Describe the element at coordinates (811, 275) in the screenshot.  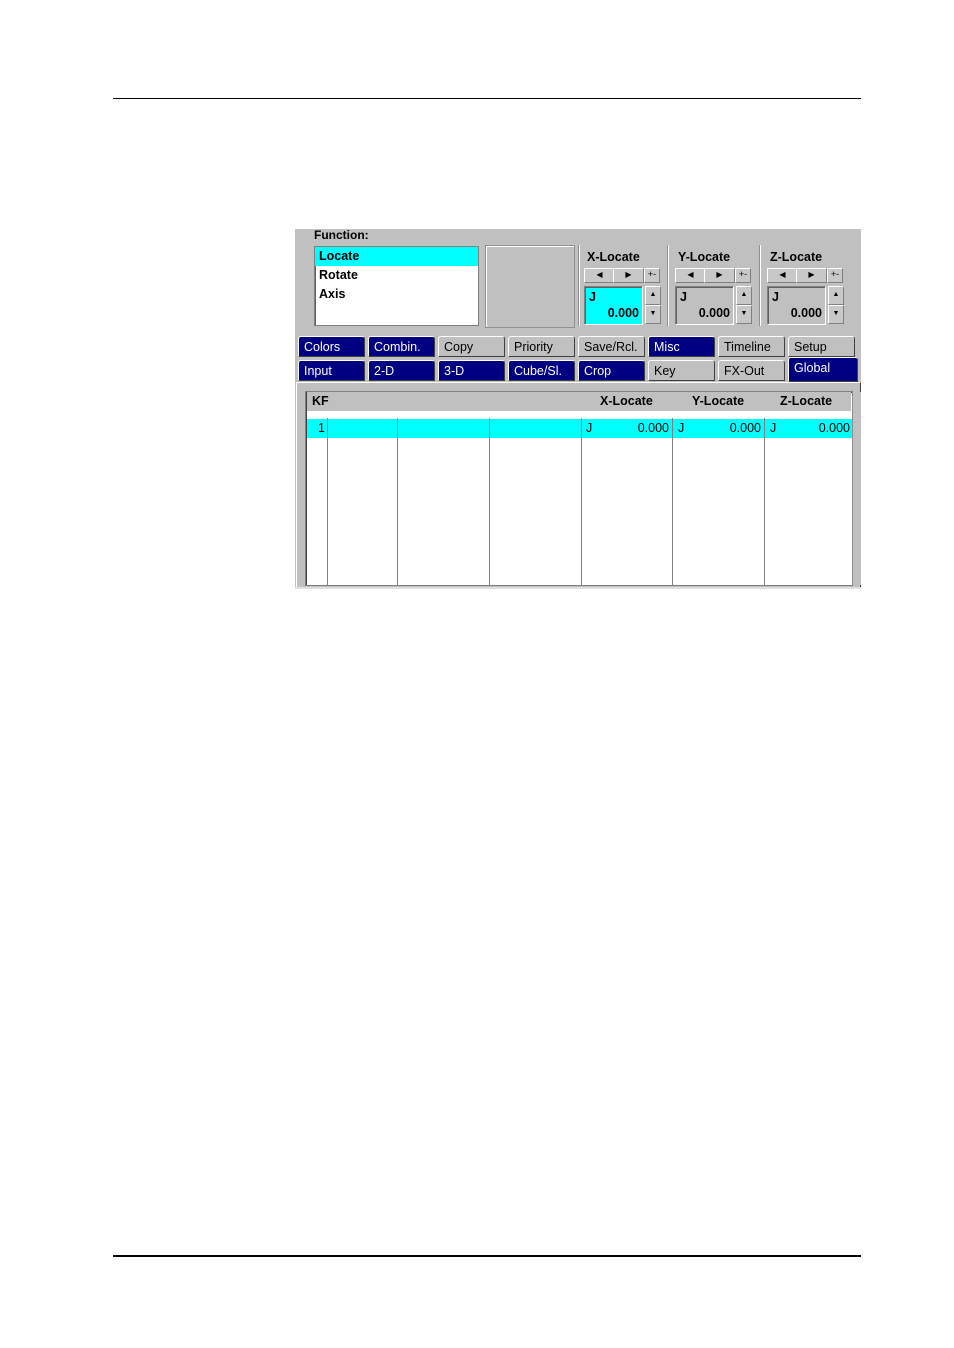
I see `z-right-arrow-icon: ▶` at that location.